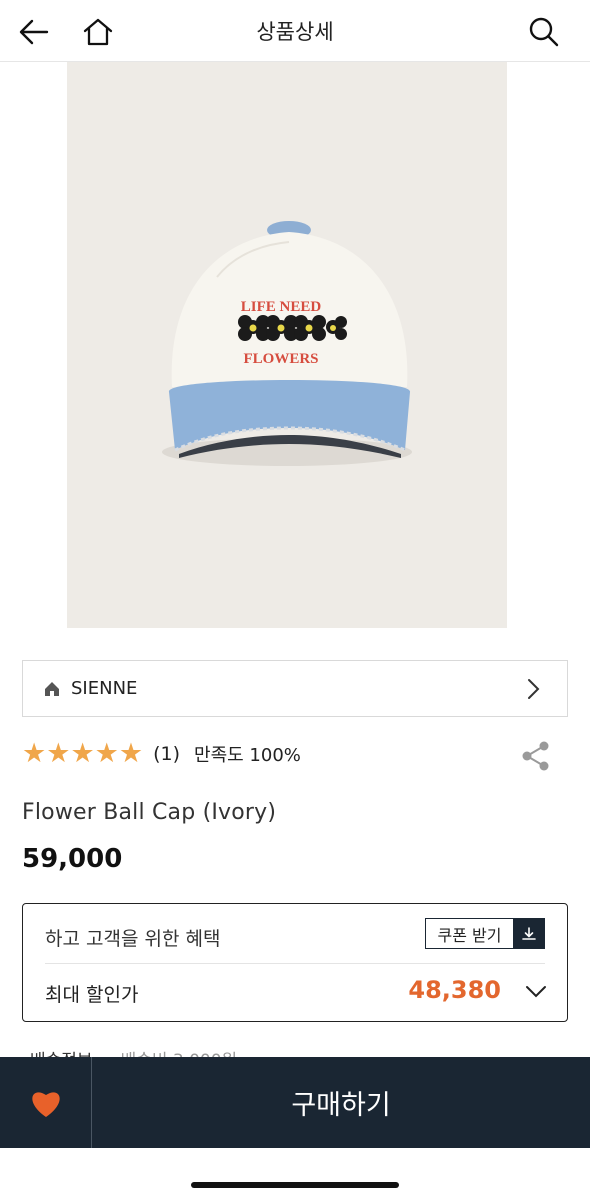 The height and width of the screenshot is (1200, 590). Describe the element at coordinates (528, 933) in the screenshot. I see `download-icon` at that location.